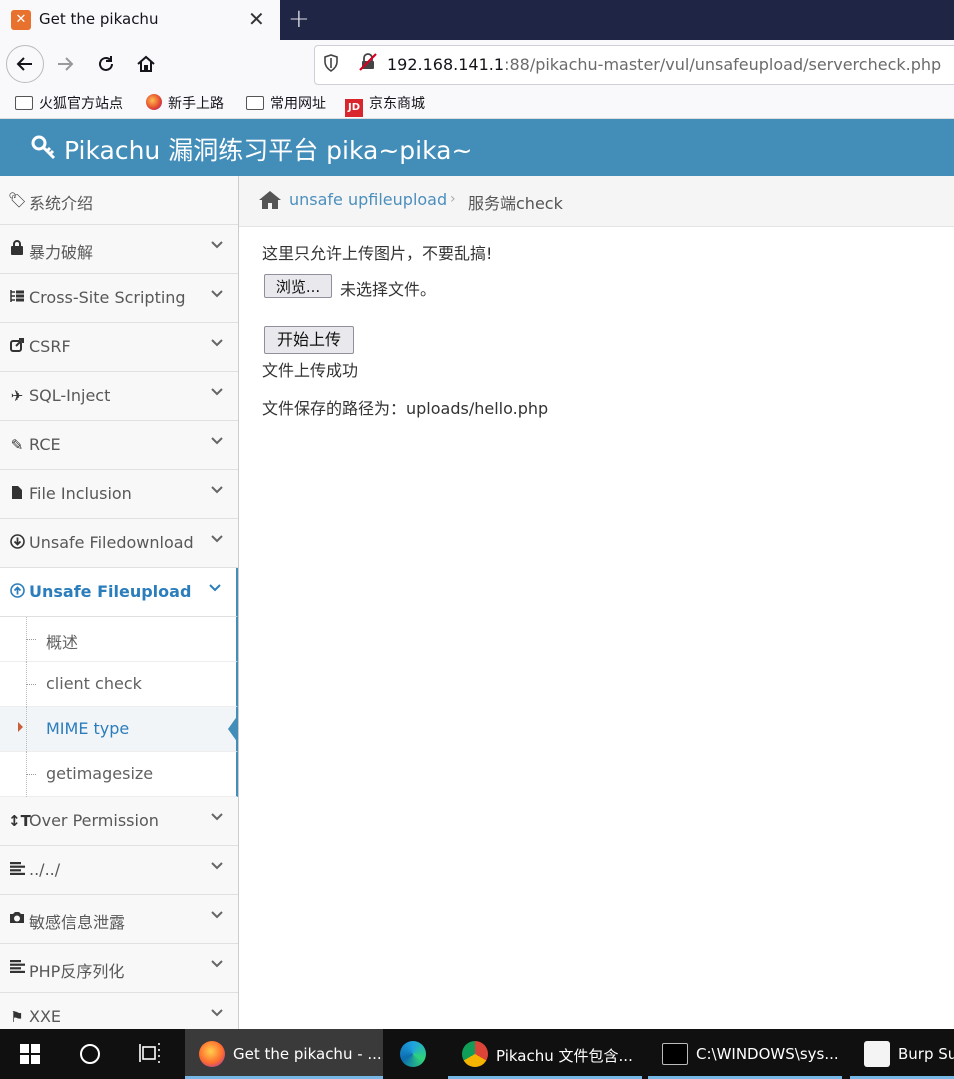 The width and height of the screenshot is (954, 1079). What do you see at coordinates (515, 203) in the screenshot?
I see `breadcrumb-current: 服务端check` at bounding box center [515, 203].